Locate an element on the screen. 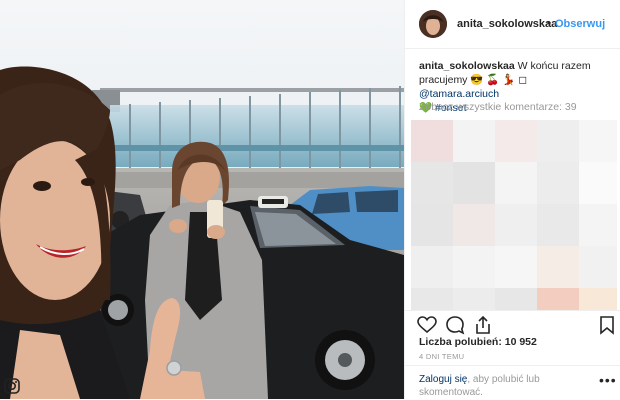 The height and width of the screenshot is (400, 620). avatar-image is located at coordinates (433, 24).